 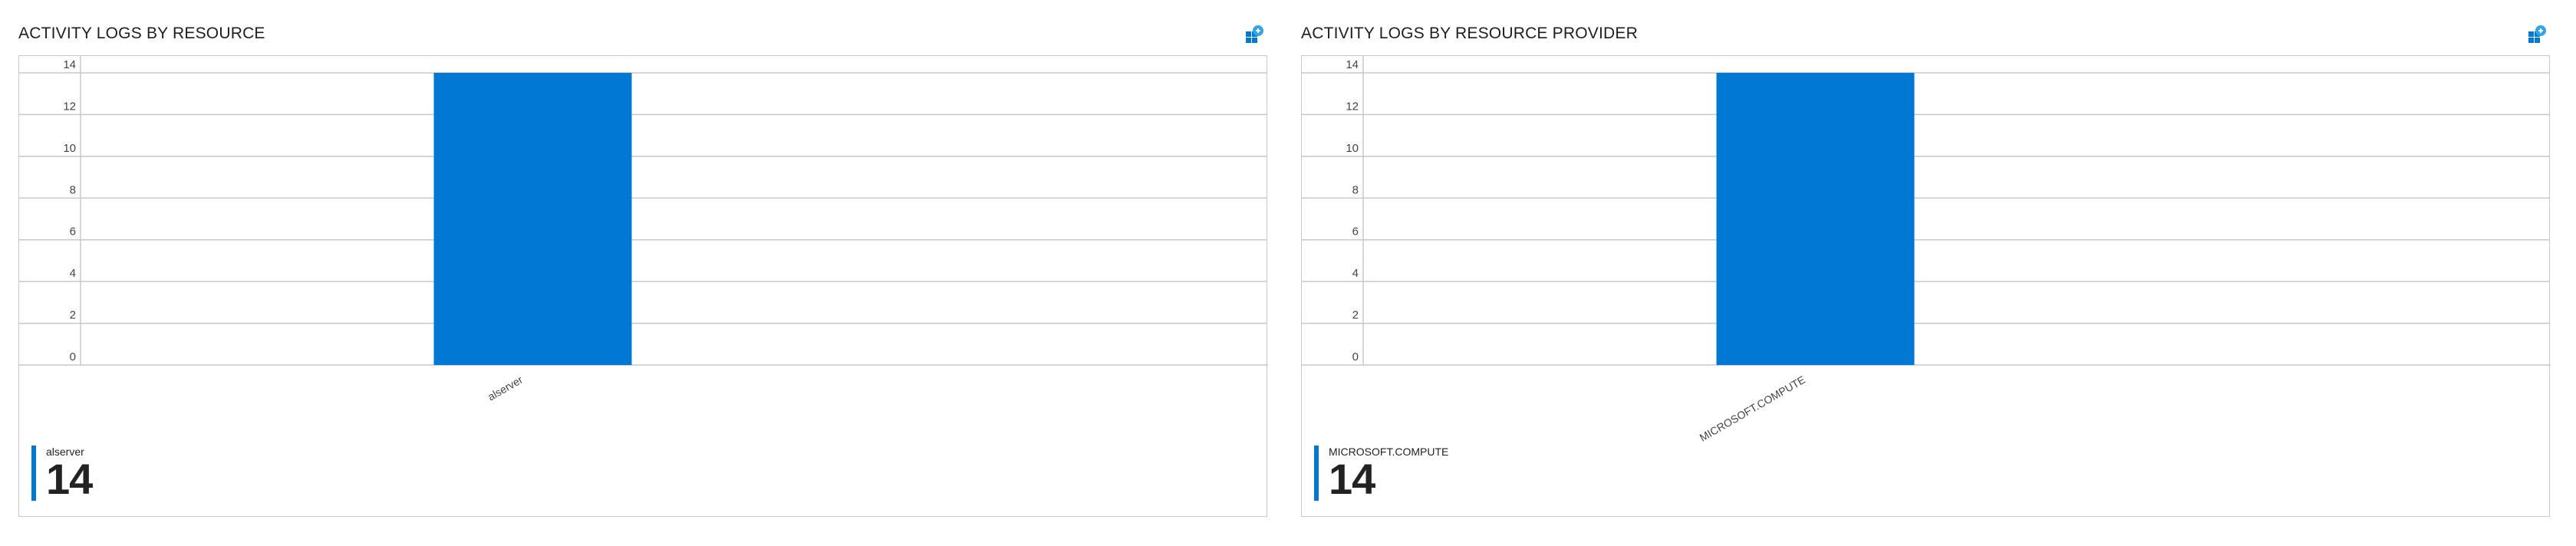 What do you see at coordinates (1381, 474) in the screenshot?
I see `legend-summary: MICROSOFT.COMPUTE 14` at bounding box center [1381, 474].